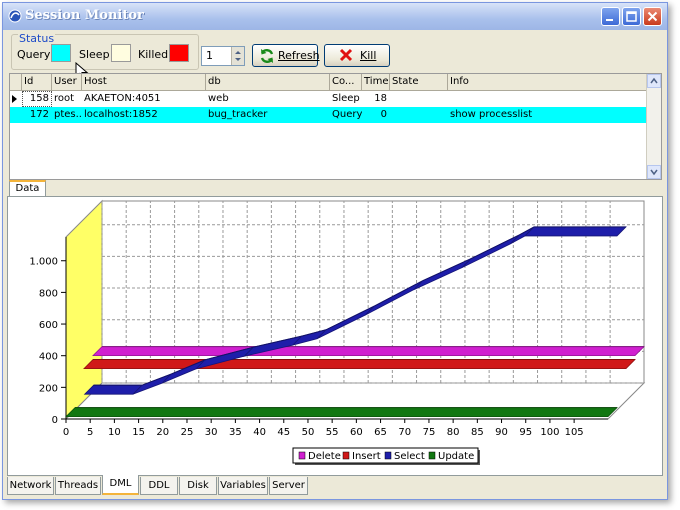  Describe the element at coordinates (67, 82) in the screenshot. I see `column-header-user: User` at that location.